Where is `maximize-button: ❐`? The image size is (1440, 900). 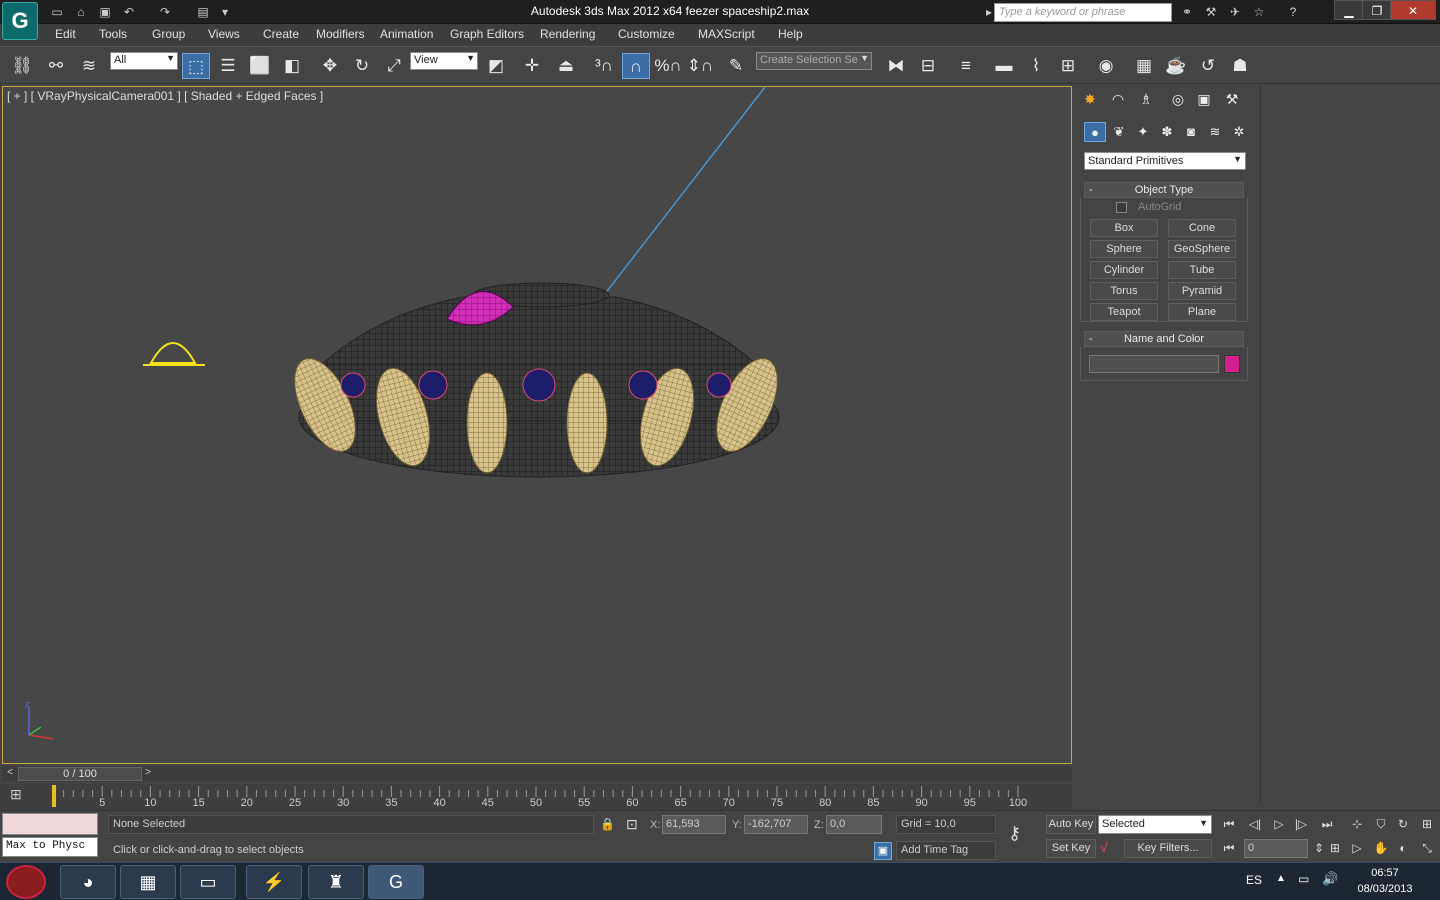 maximize-button: ❐ is located at coordinates (1377, 10).